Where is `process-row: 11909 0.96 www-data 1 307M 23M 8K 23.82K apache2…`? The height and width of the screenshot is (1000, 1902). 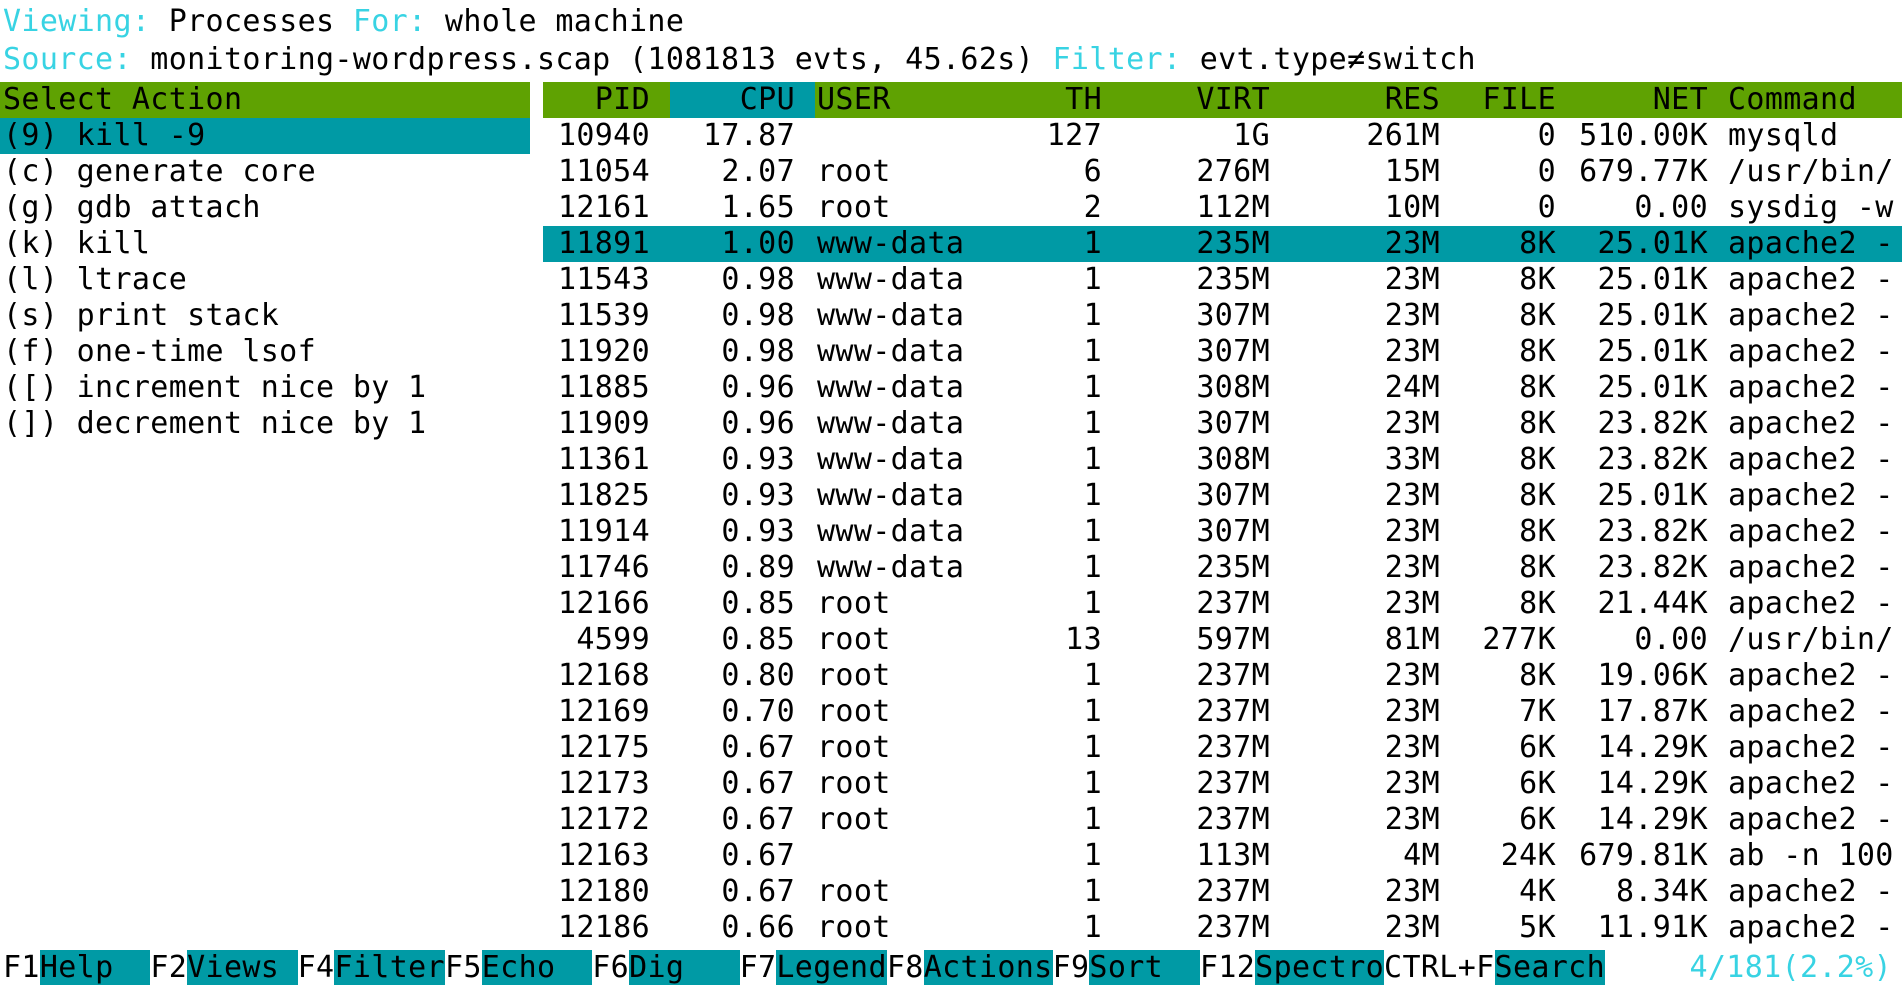 process-row: 11909 0.96 www-data 1 307M 23M 8K 23.82K apache2… is located at coordinates (951, 424).